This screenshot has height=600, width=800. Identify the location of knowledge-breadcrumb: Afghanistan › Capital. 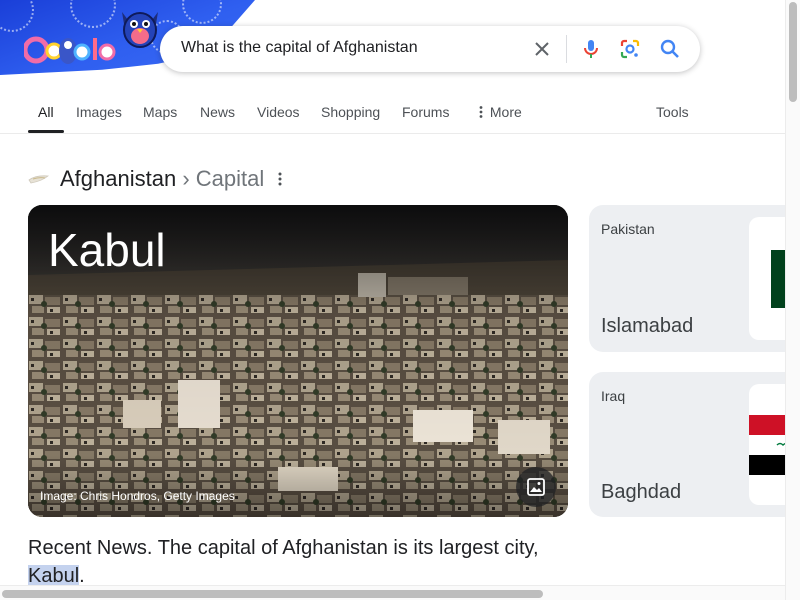
(162, 179).